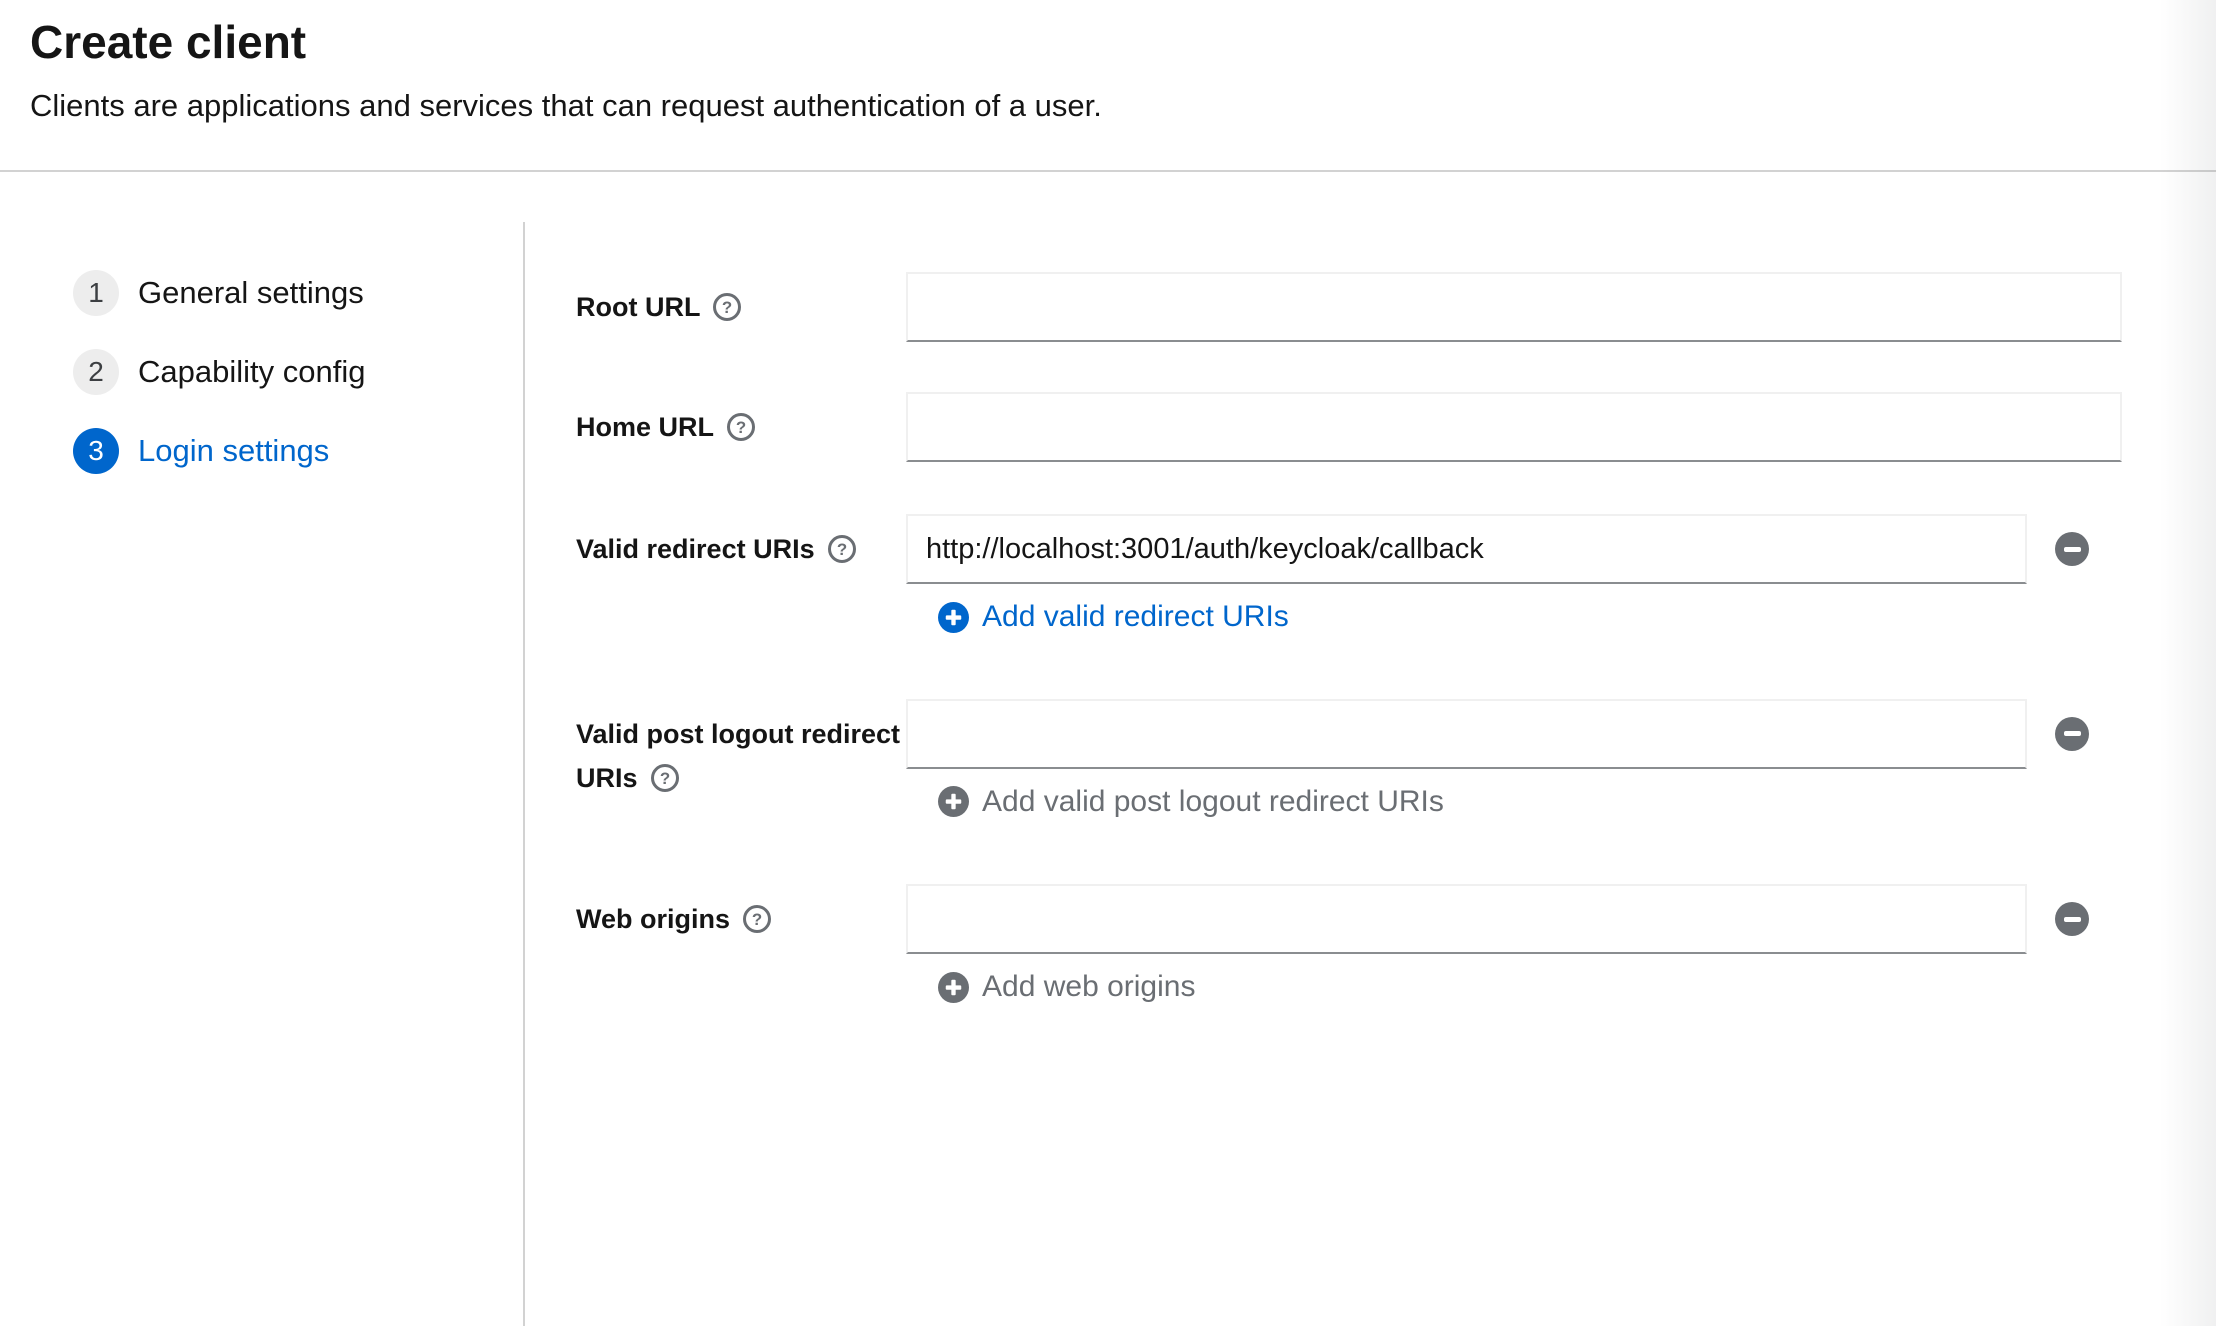  I want to click on form-row-root-url: Root URL?, so click(1396, 307).